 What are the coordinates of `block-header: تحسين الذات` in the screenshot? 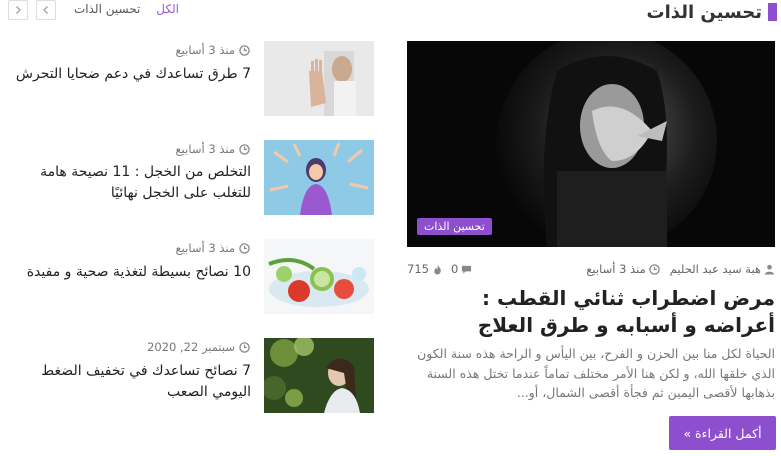 It's located at (712, 12).